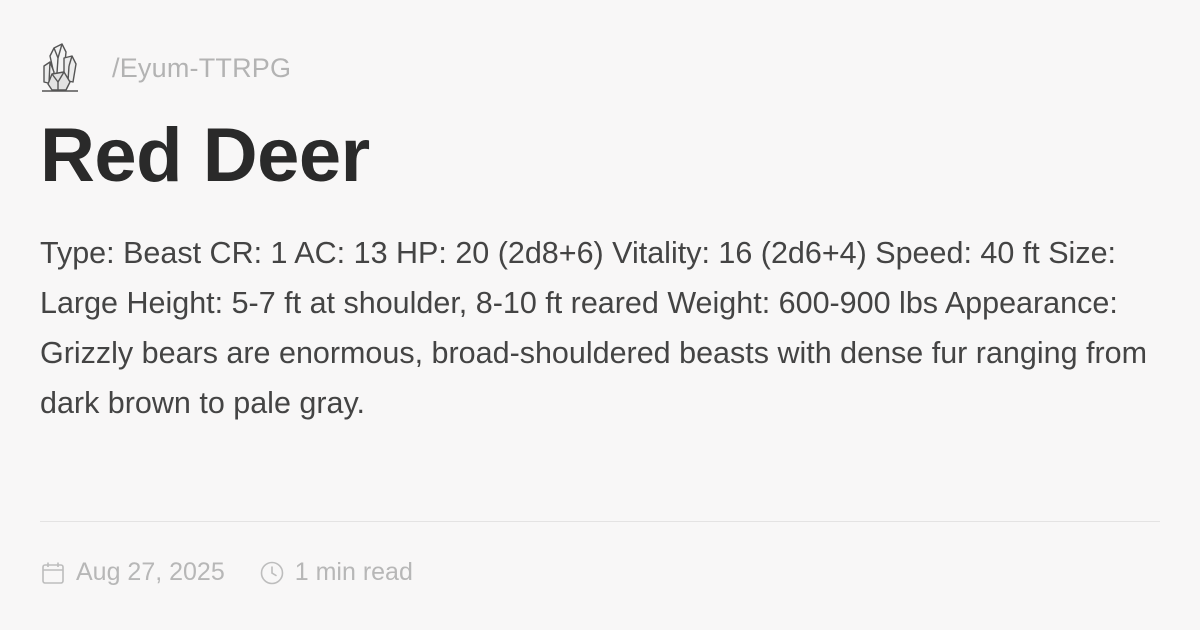 This screenshot has height=630, width=1200. I want to click on site-header: /Eyum-TTRPG, so click(600, 68).